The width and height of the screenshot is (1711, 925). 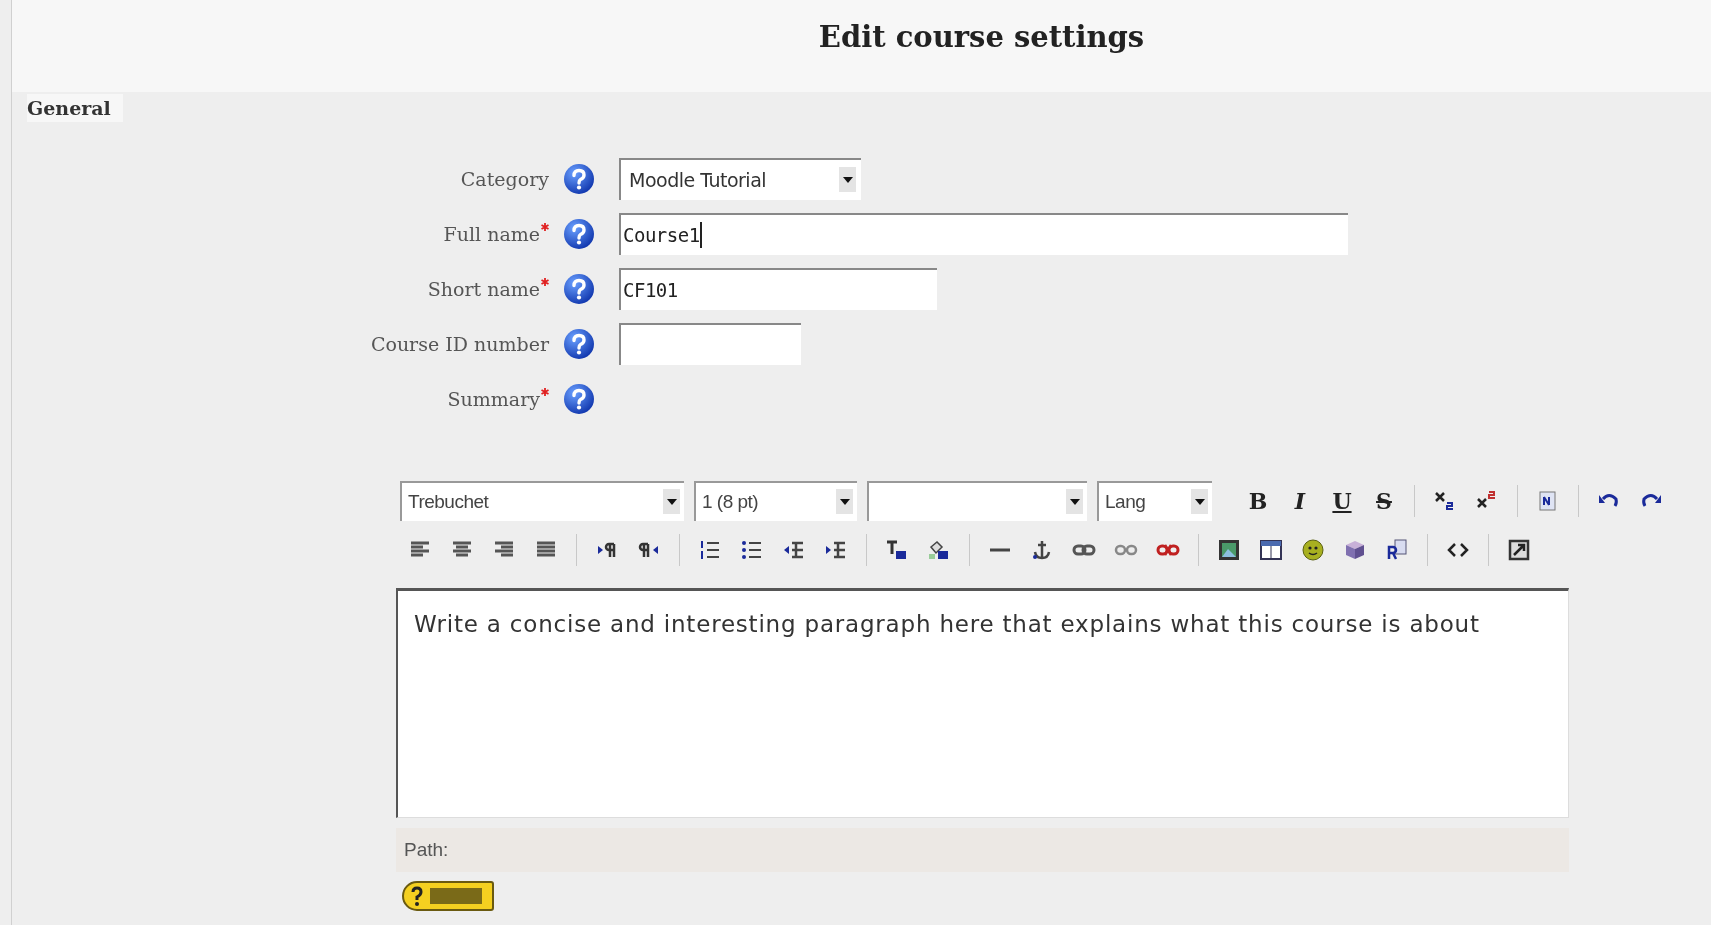 I want to click on fullscreen-icon, so click(x=1519, y=550).